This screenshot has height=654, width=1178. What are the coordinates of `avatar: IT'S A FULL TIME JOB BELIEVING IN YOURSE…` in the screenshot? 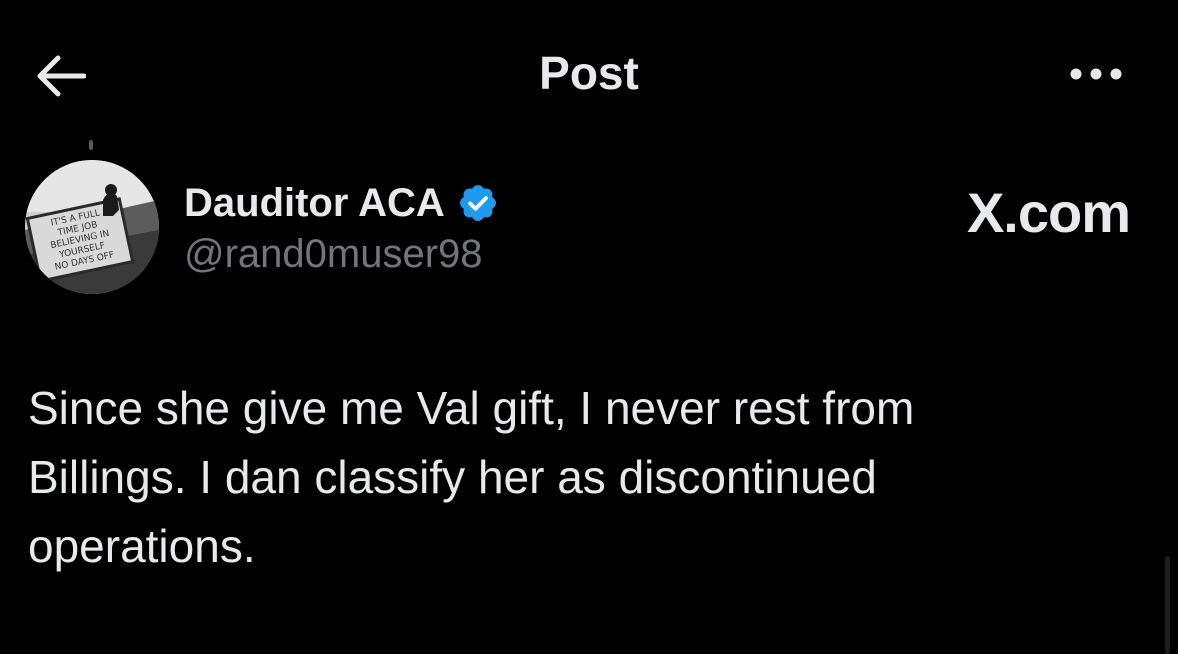 It's located at (92, 227).